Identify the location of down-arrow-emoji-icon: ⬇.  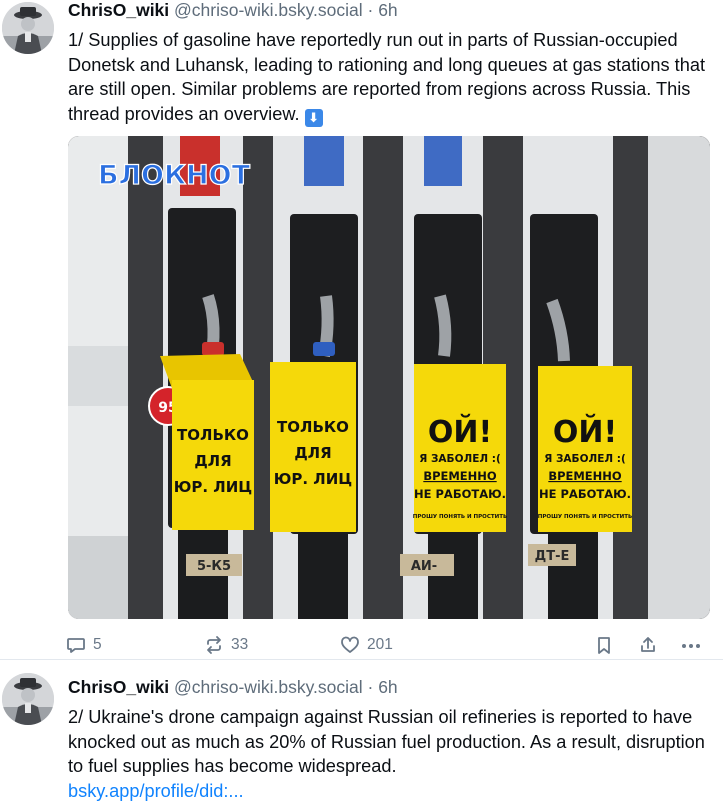
(313, 117).